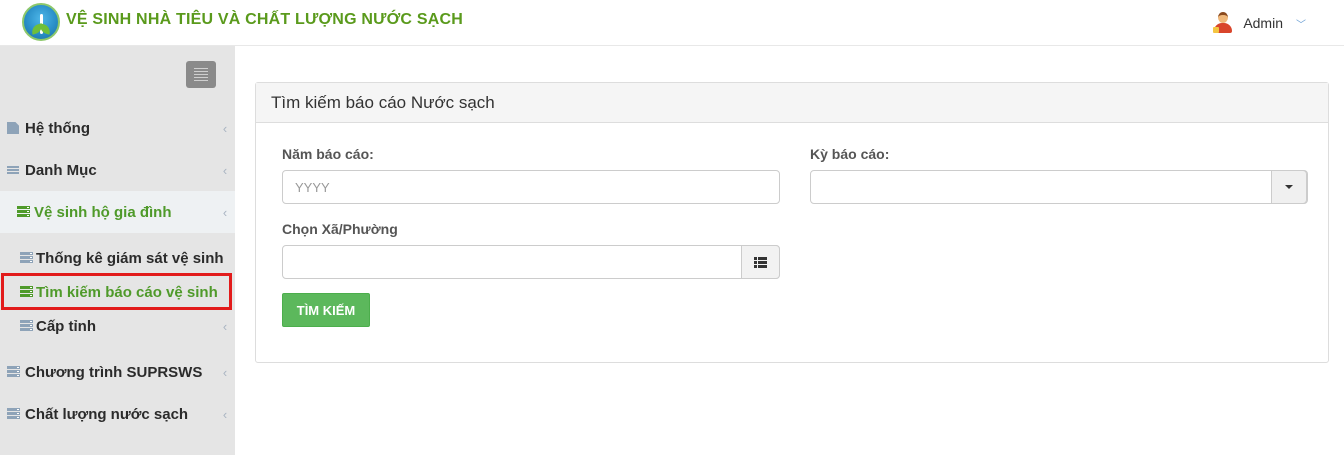  What do you see at coordinates (850, 154) in the screenshot?
I see `period-label: Kỳ báo cáo:` at bounding box center [850, 154].